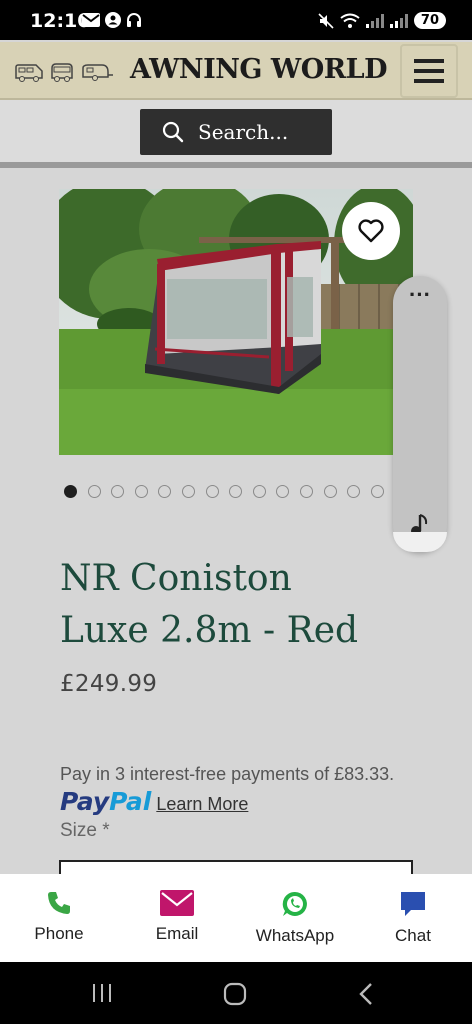  What do you see at coordinates (113, 20) in the screenshot?
I see `account-icon` at bounding box center [113, 20].